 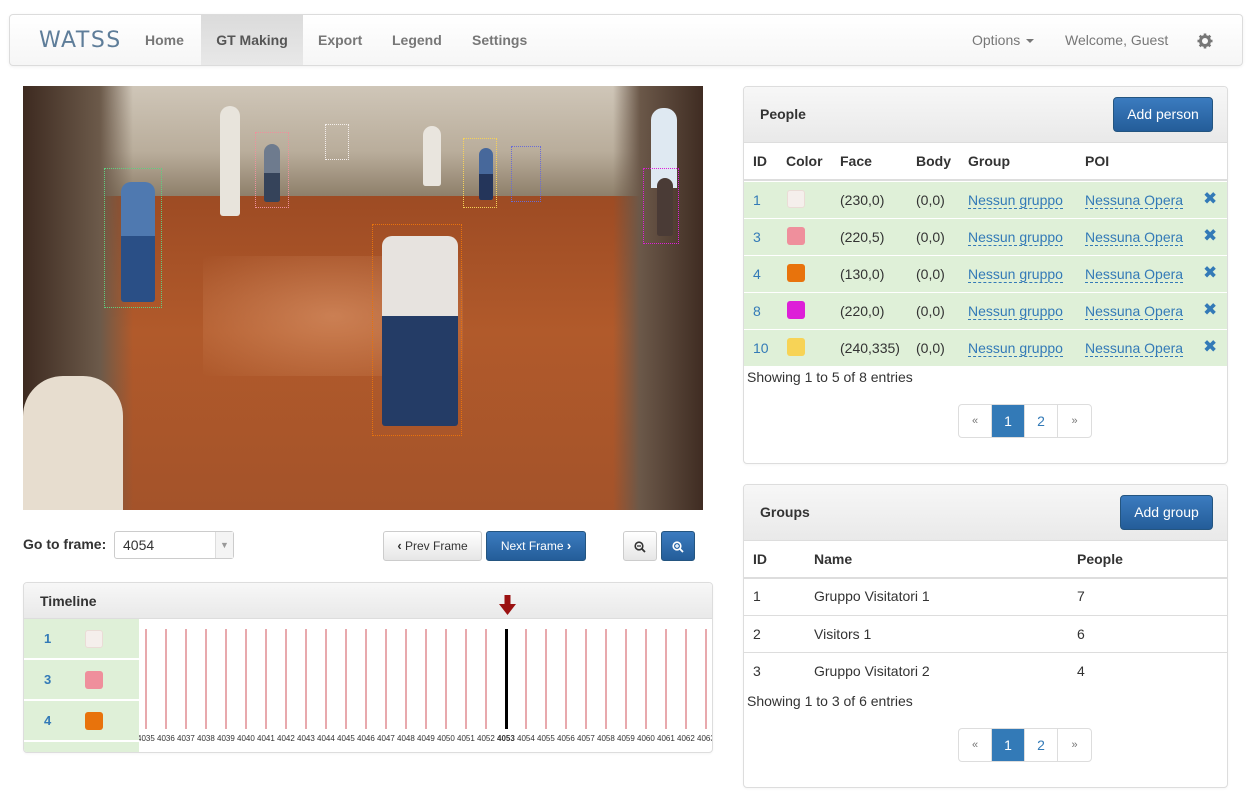 What do you see at coordinates (1097, 161) in the screenshot?
I see `col-header-poi: POI` at bounding box center [1097, 161].